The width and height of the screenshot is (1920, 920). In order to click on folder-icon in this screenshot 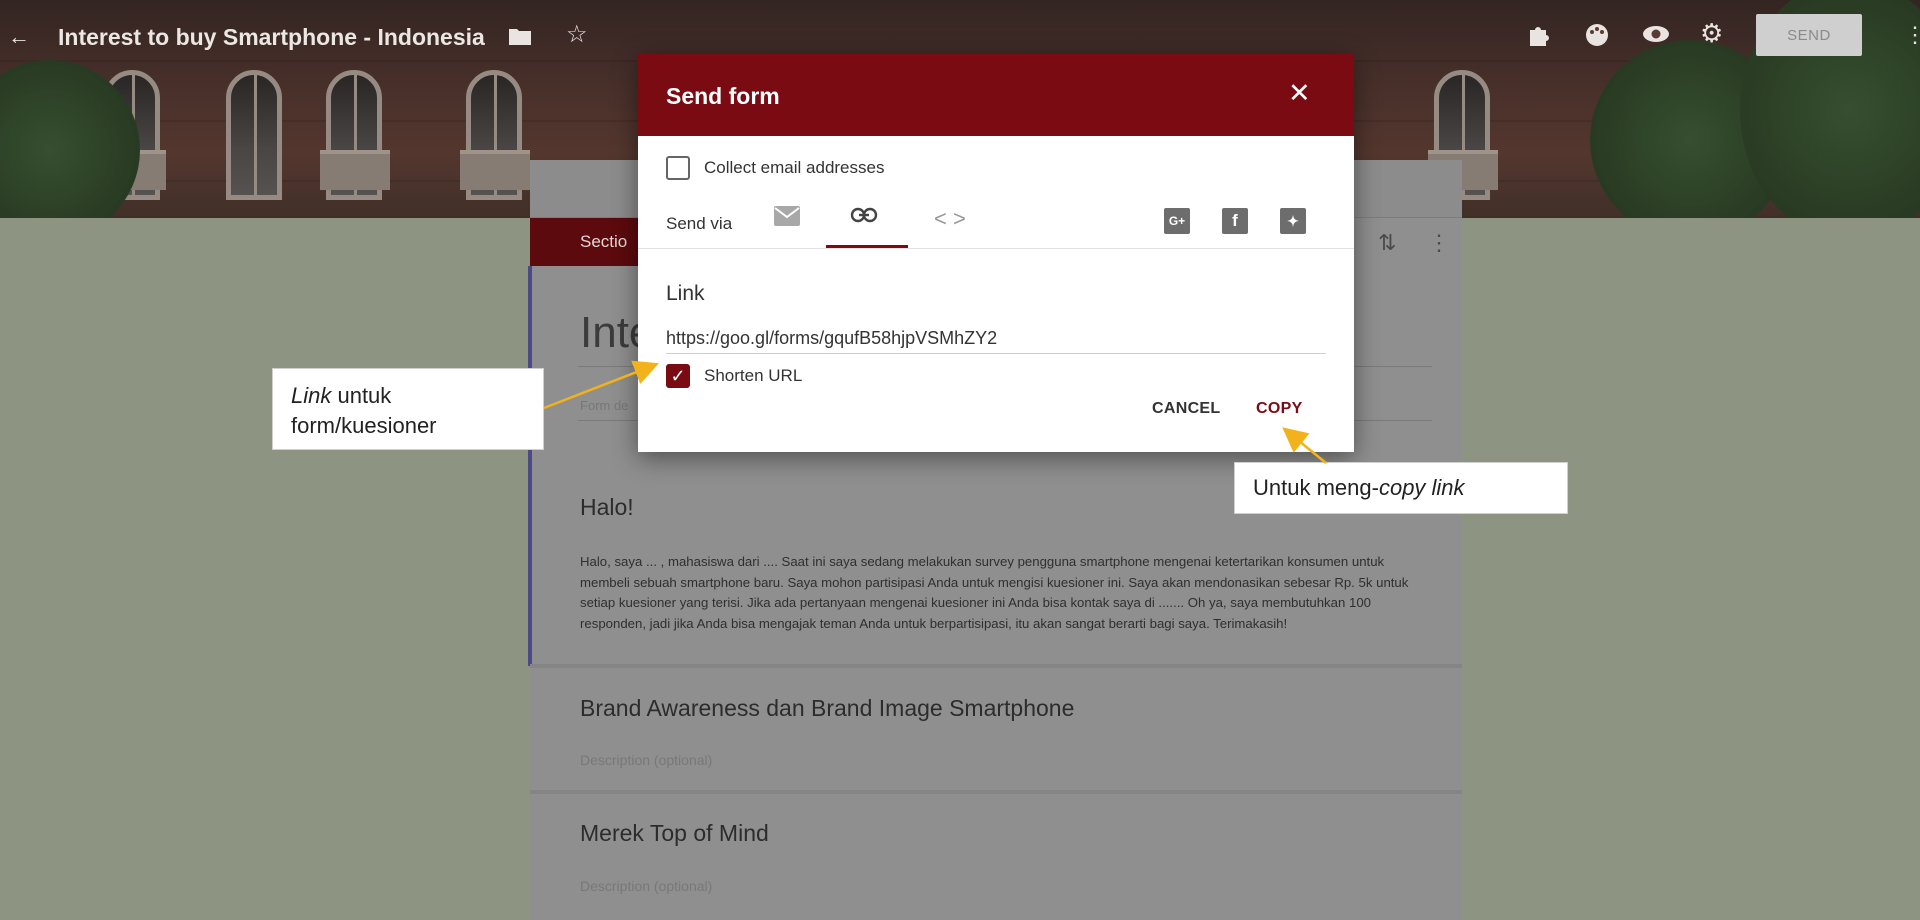, I will do `click(520, 38)`.